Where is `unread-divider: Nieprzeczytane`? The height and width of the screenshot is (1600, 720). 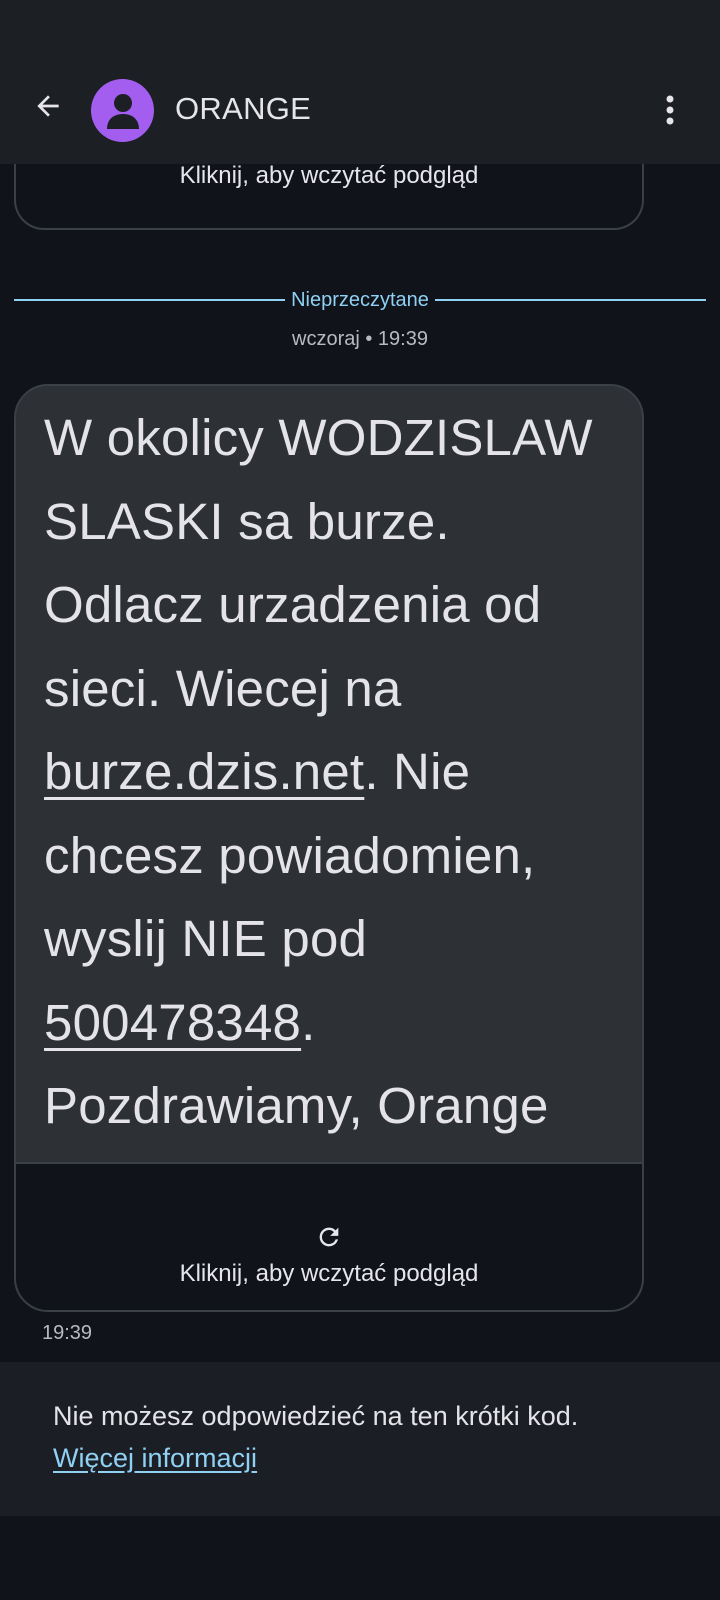
unread-divider: Nieprzeczytane is located at coordinates (360, 300).